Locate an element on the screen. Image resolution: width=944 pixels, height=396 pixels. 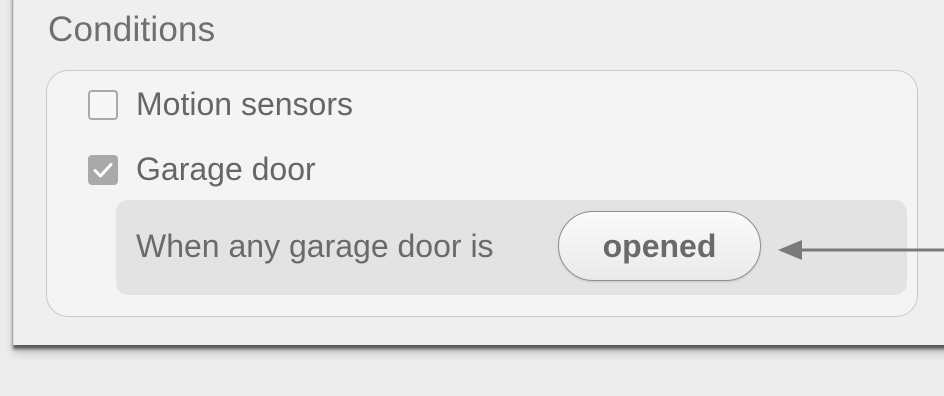
option-garage-door: Garage door is located at coordinates (202, 169).